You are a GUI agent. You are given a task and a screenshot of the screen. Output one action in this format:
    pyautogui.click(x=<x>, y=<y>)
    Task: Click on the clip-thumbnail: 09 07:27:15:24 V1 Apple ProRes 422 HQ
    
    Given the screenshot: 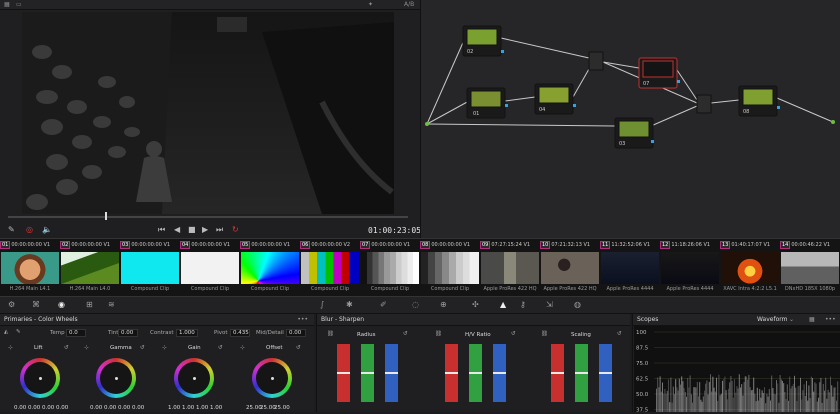 What is the action you would take?
    pyautogui.click(x=510, y=268)
    